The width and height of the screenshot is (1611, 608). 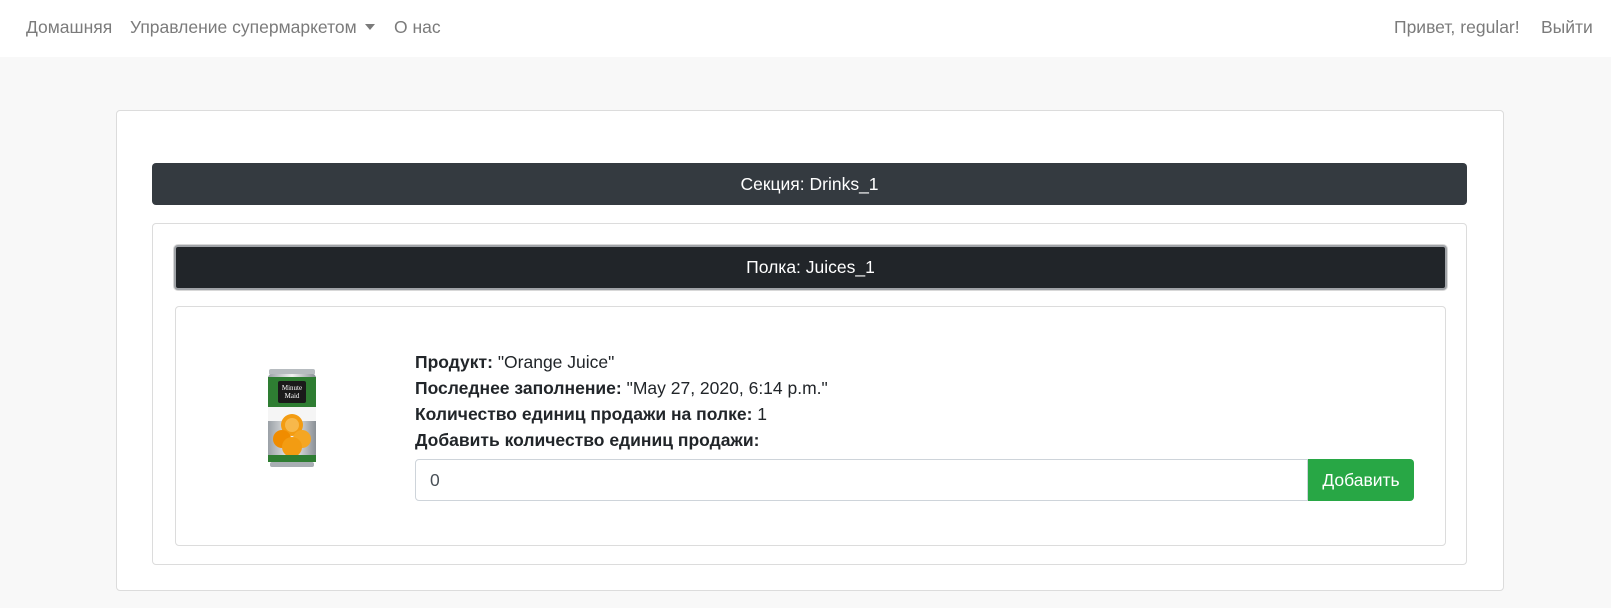 I want to click on can-brand-line-1: Minute, so click(x=292, y=388).